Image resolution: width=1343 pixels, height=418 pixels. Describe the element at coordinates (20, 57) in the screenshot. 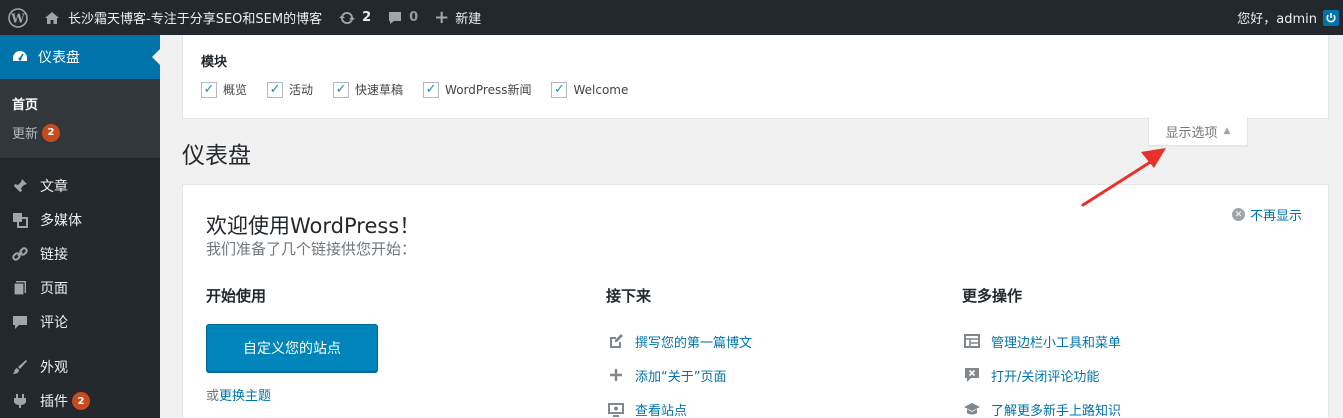

I see `dashboard-icon` at that location.